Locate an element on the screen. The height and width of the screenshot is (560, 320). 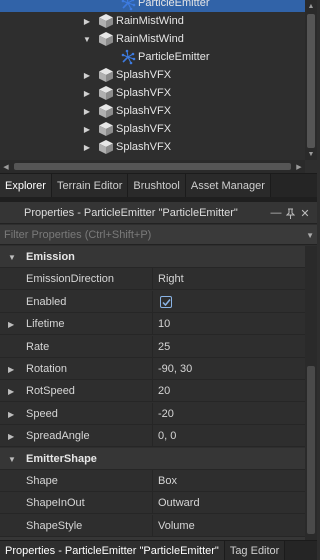
property-value: Outward is located at coordinates (179, 503).